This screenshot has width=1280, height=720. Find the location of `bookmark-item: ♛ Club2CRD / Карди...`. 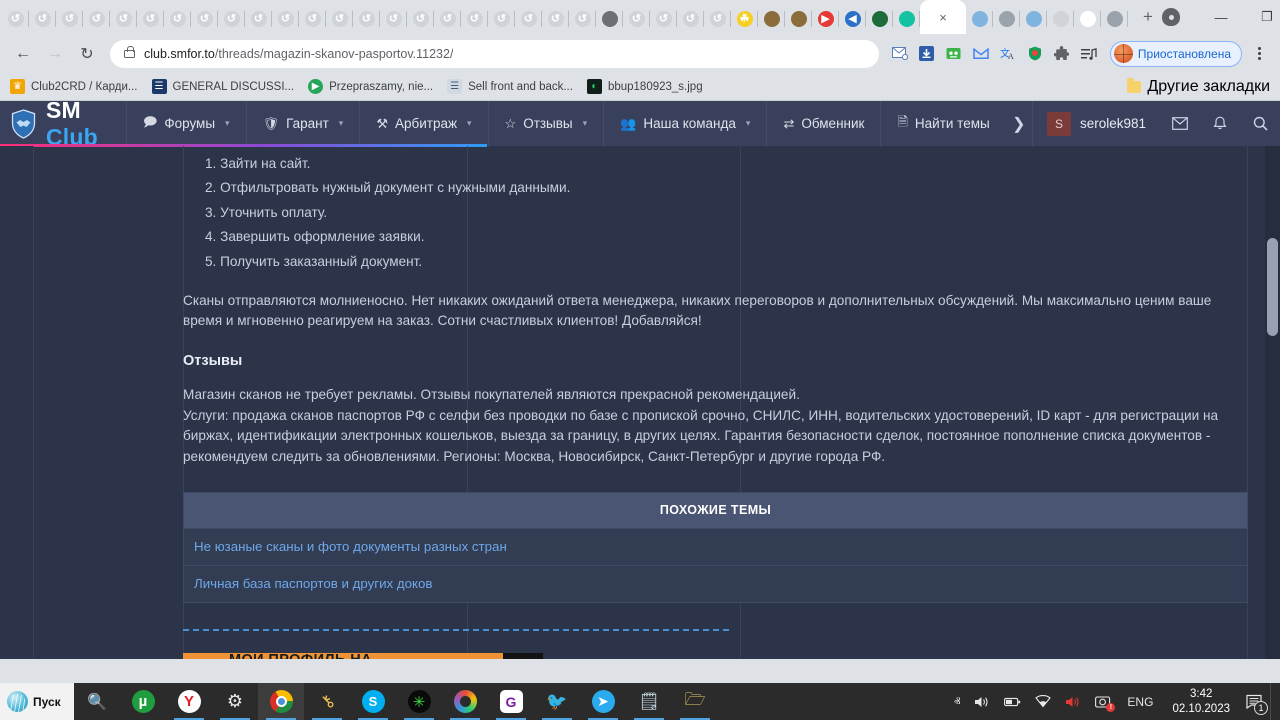

bookmark-item: ♛ Club2CRD / Карди... is located at coordinates (74, 86).